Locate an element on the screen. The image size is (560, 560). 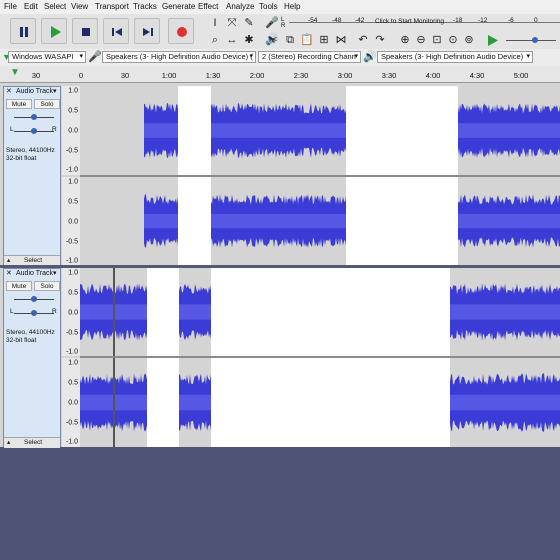
skip-start-button is located at coordinates (116, 31).